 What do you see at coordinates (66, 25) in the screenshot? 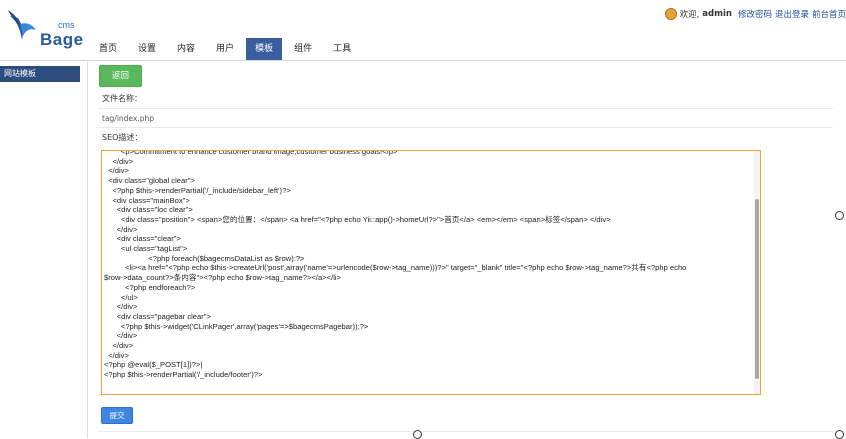
I see `logo-cms-text: cms` at bounding box center [66, 25].